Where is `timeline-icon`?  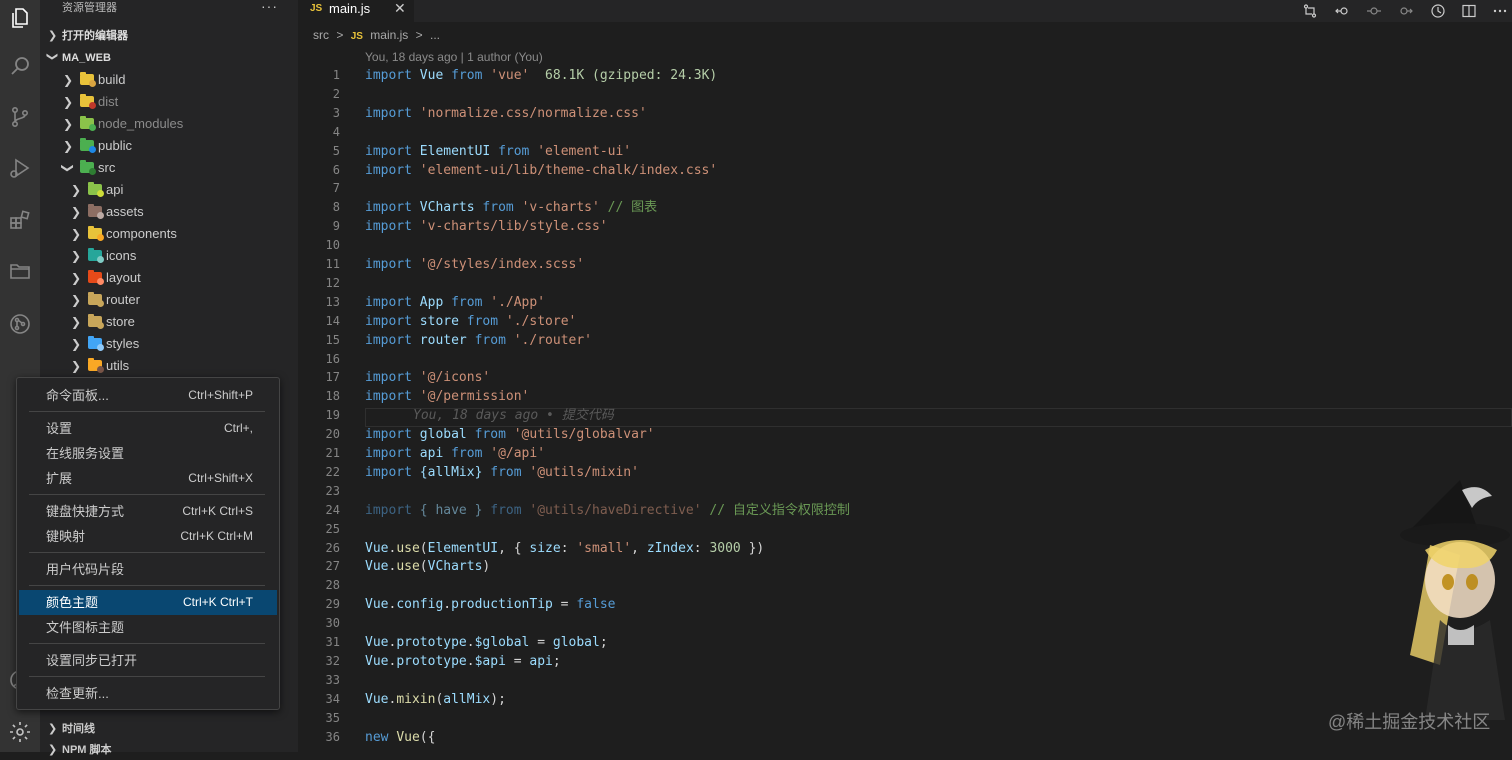 timeline-icon is located at coordinates (1438, 11).